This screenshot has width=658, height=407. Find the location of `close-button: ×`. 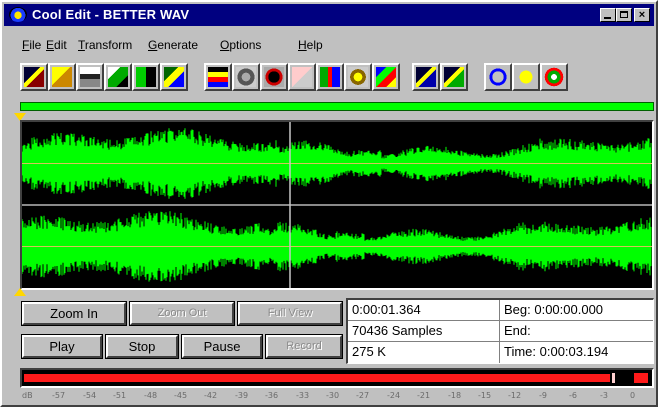

close-button: × is located at coordinates (642, 15).